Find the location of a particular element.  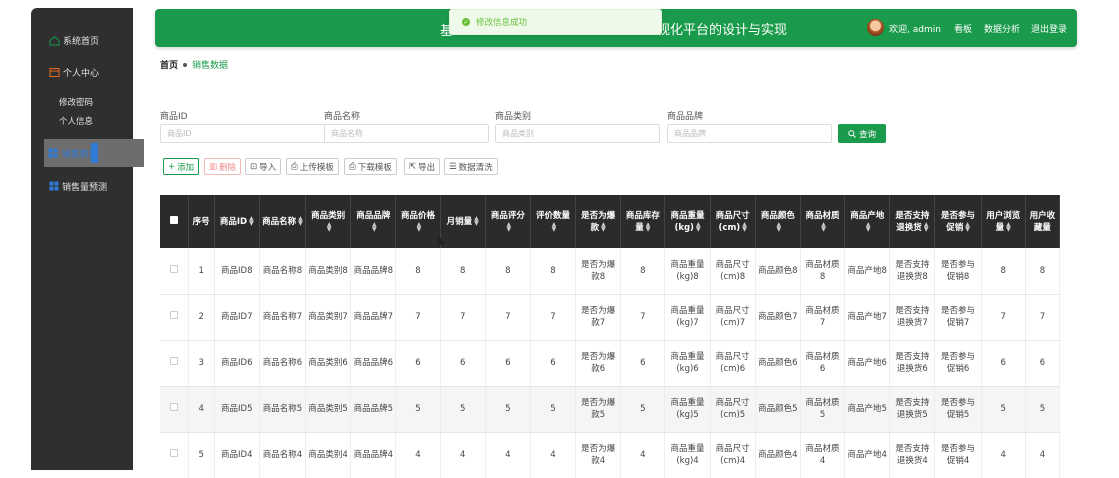

table-cell: 商品名称6 is located at coordinates (283, 363).